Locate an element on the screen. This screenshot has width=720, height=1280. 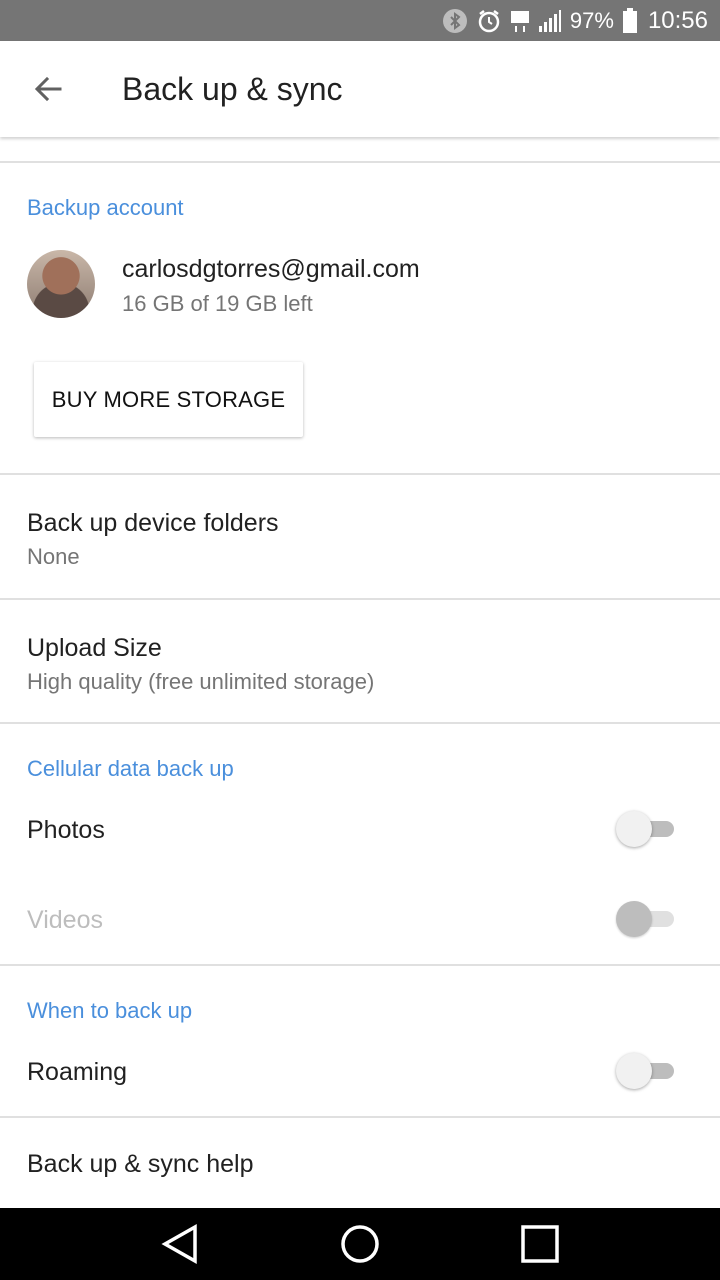
bluetooth-icon is located at coordinates (455, 21).